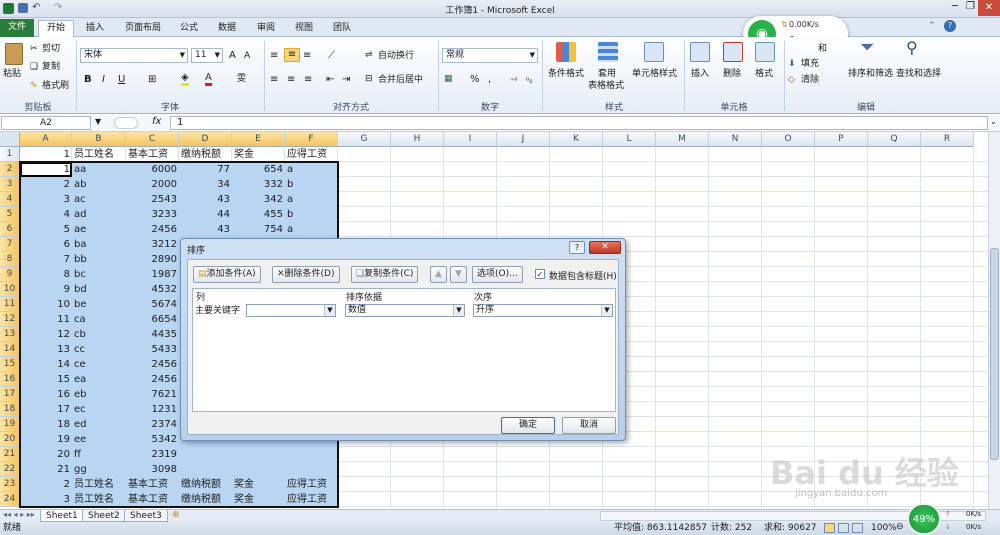 This screenshot has height=535, width=1000. What do you see at coordinates (523, 139) in the screenshot?
I see `column-header-J: J` at bounding box center [523, 139].